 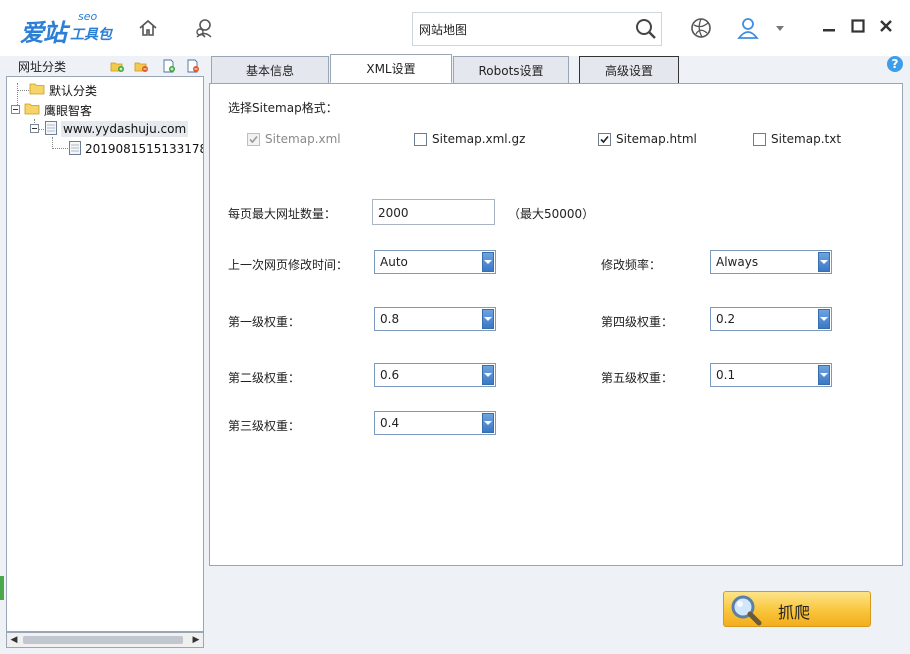 I want to click on crawl-button-label: 抓爬, so click(x=794, y=612).